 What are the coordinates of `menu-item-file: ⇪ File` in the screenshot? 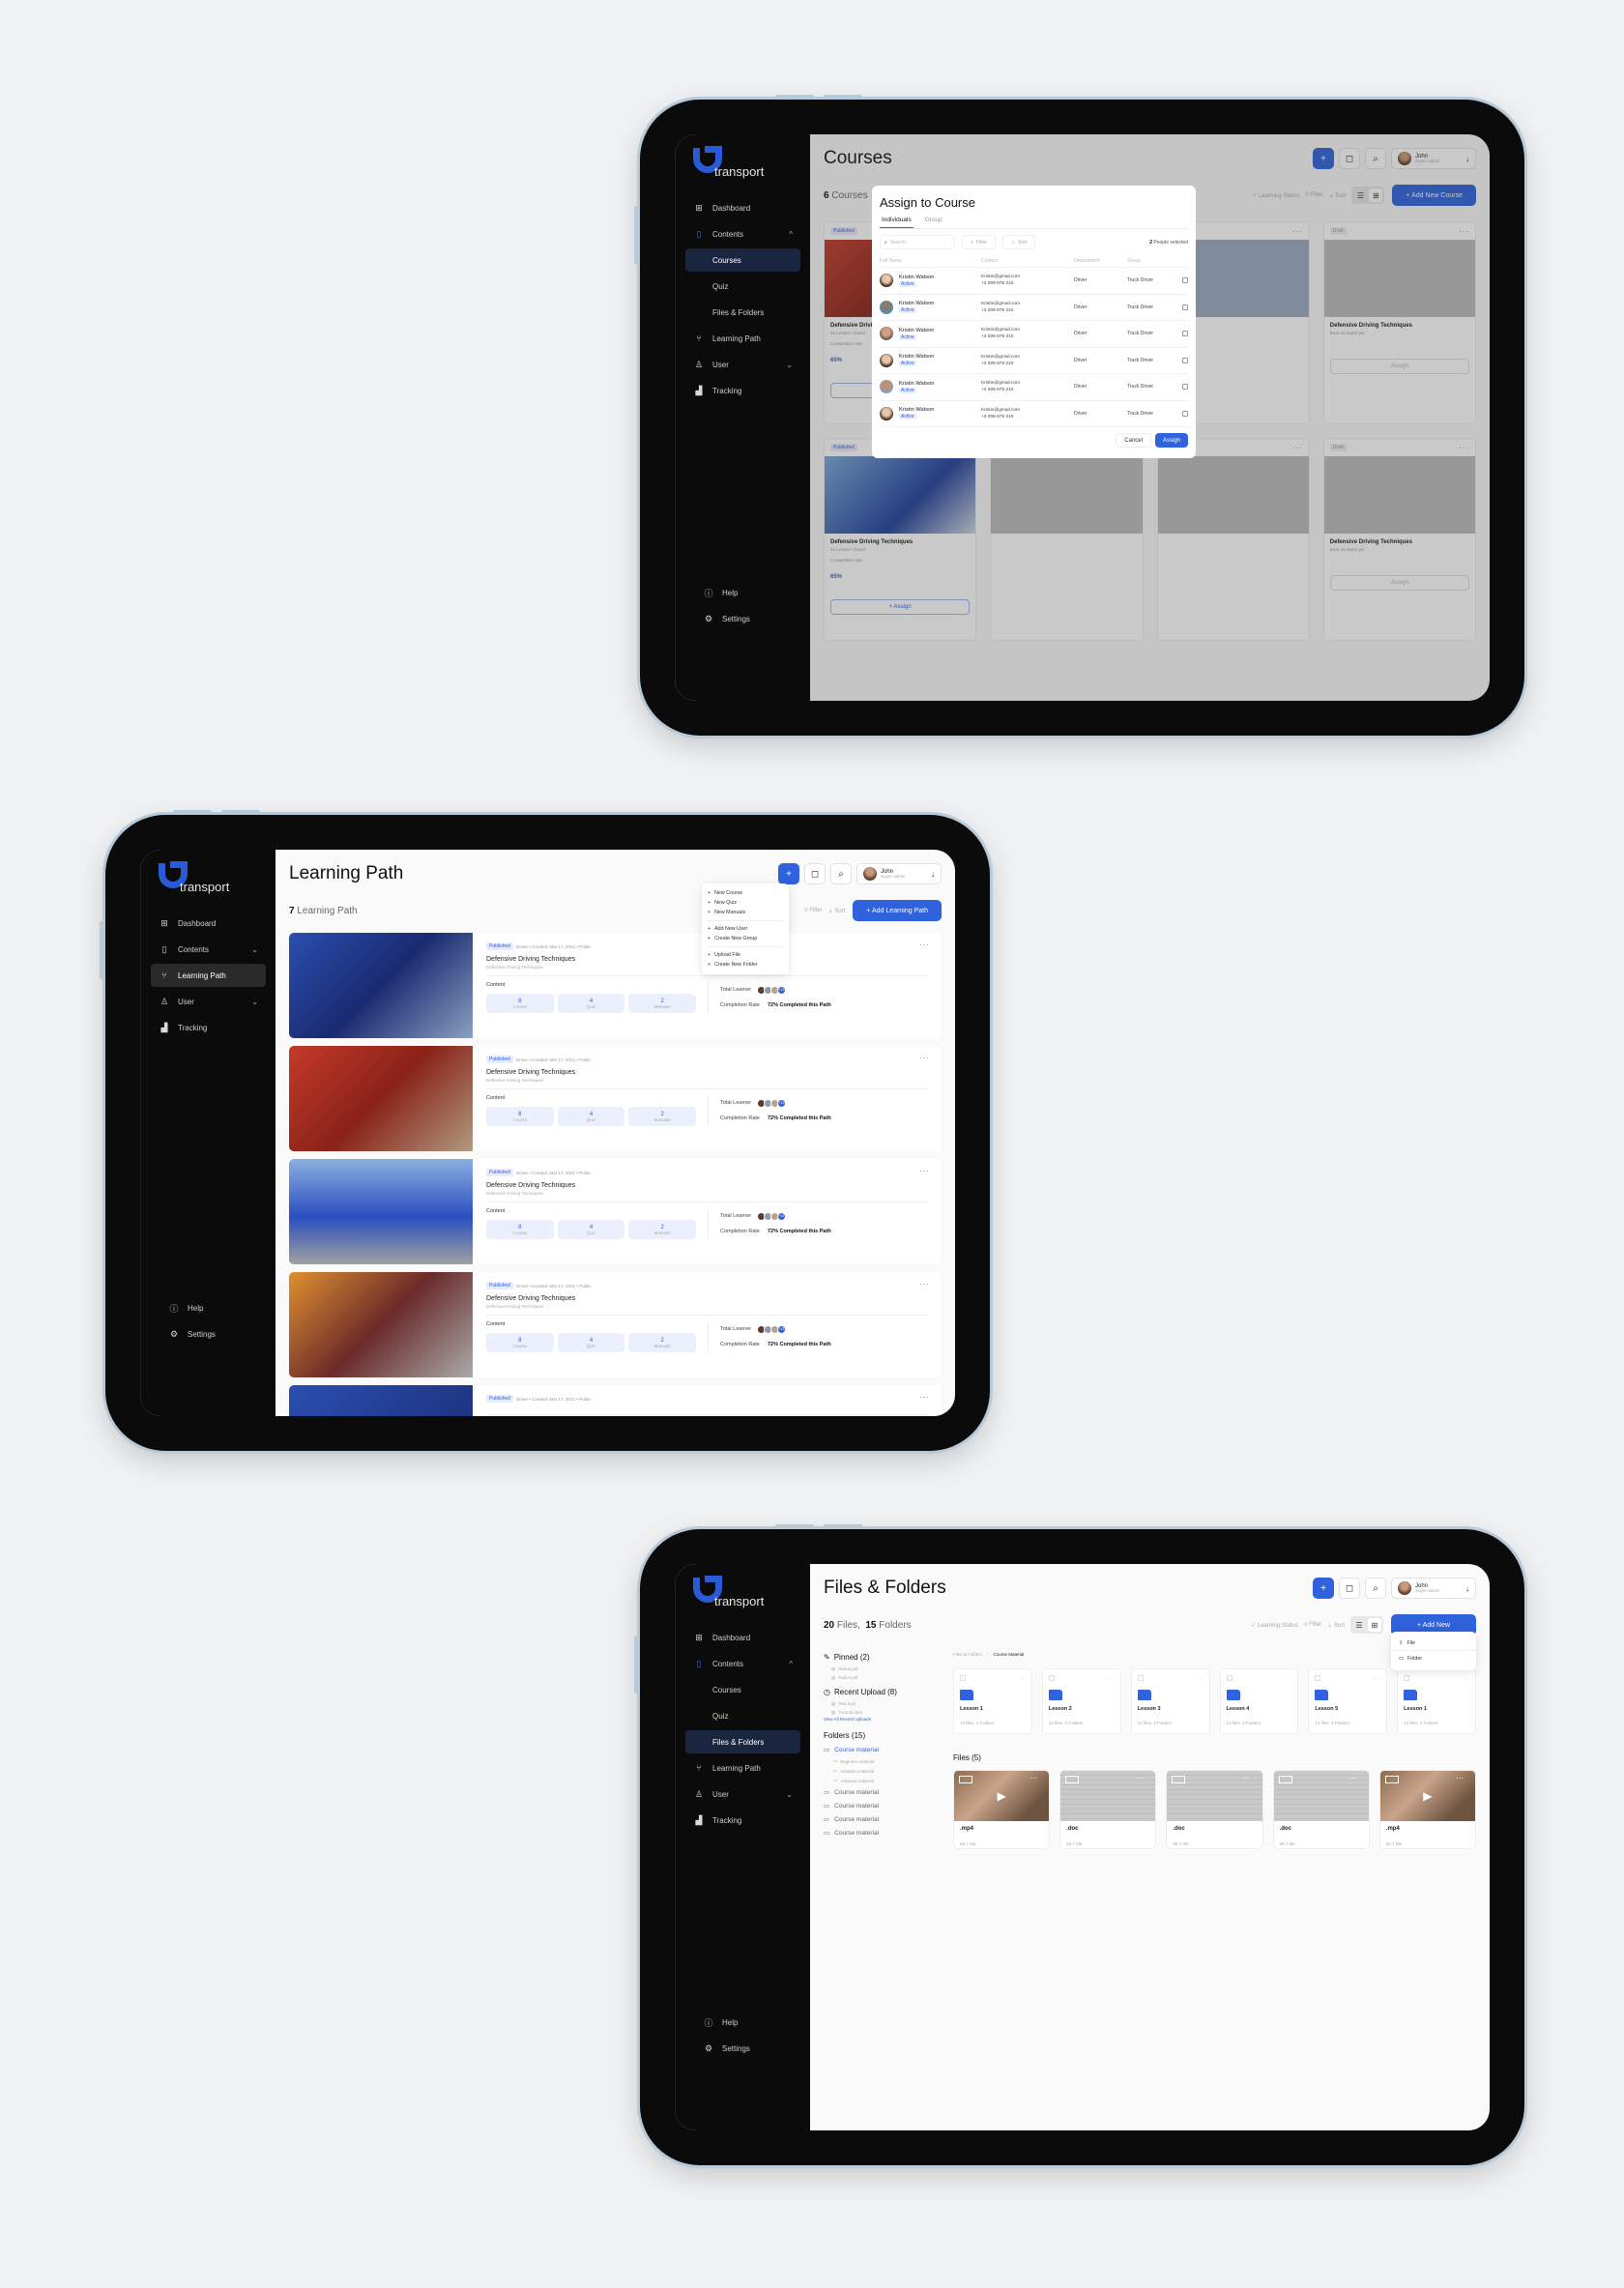 It's located at (1434, 1643).